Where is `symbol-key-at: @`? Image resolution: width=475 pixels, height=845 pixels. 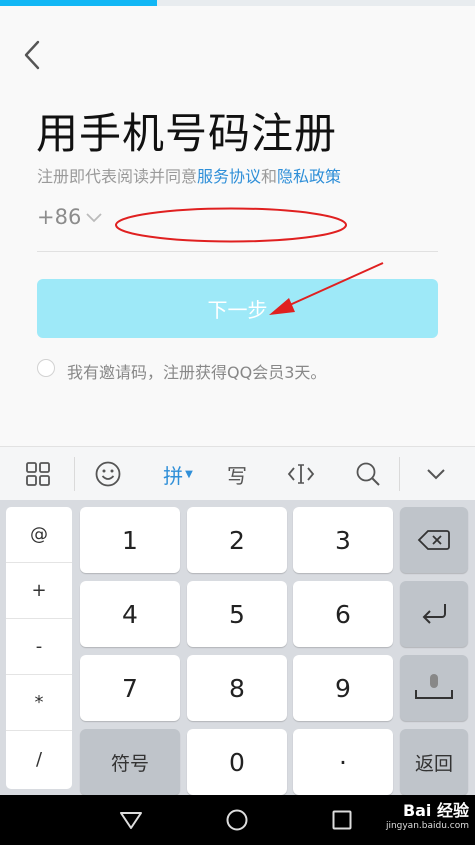
symbol-key-at: @ is located at coordinates (39, 535).